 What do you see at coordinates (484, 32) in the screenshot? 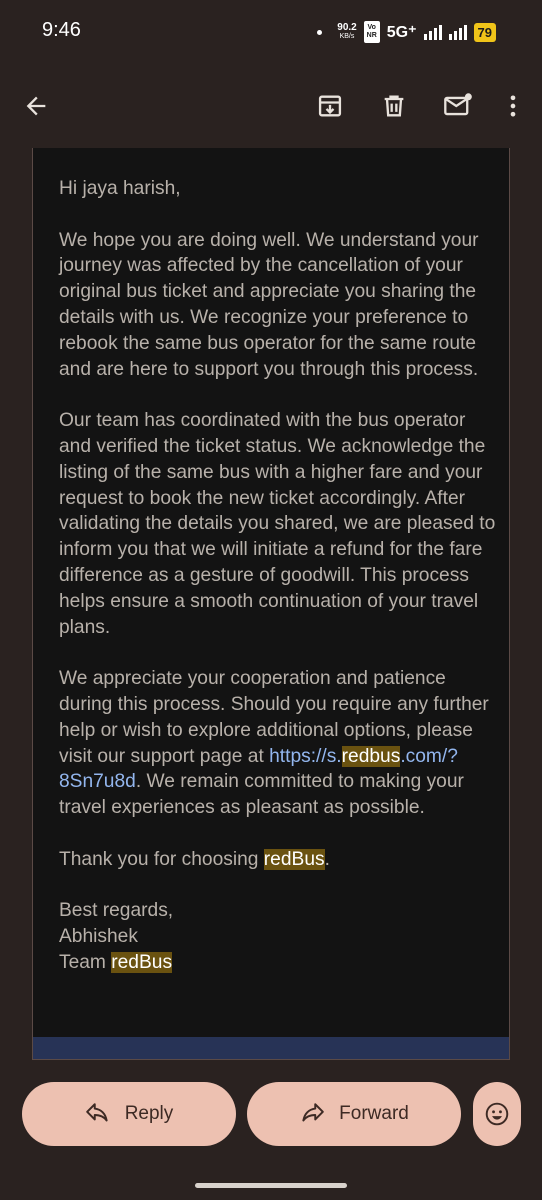
I see `battery-icon: 79` at bounding box center [484, 32].